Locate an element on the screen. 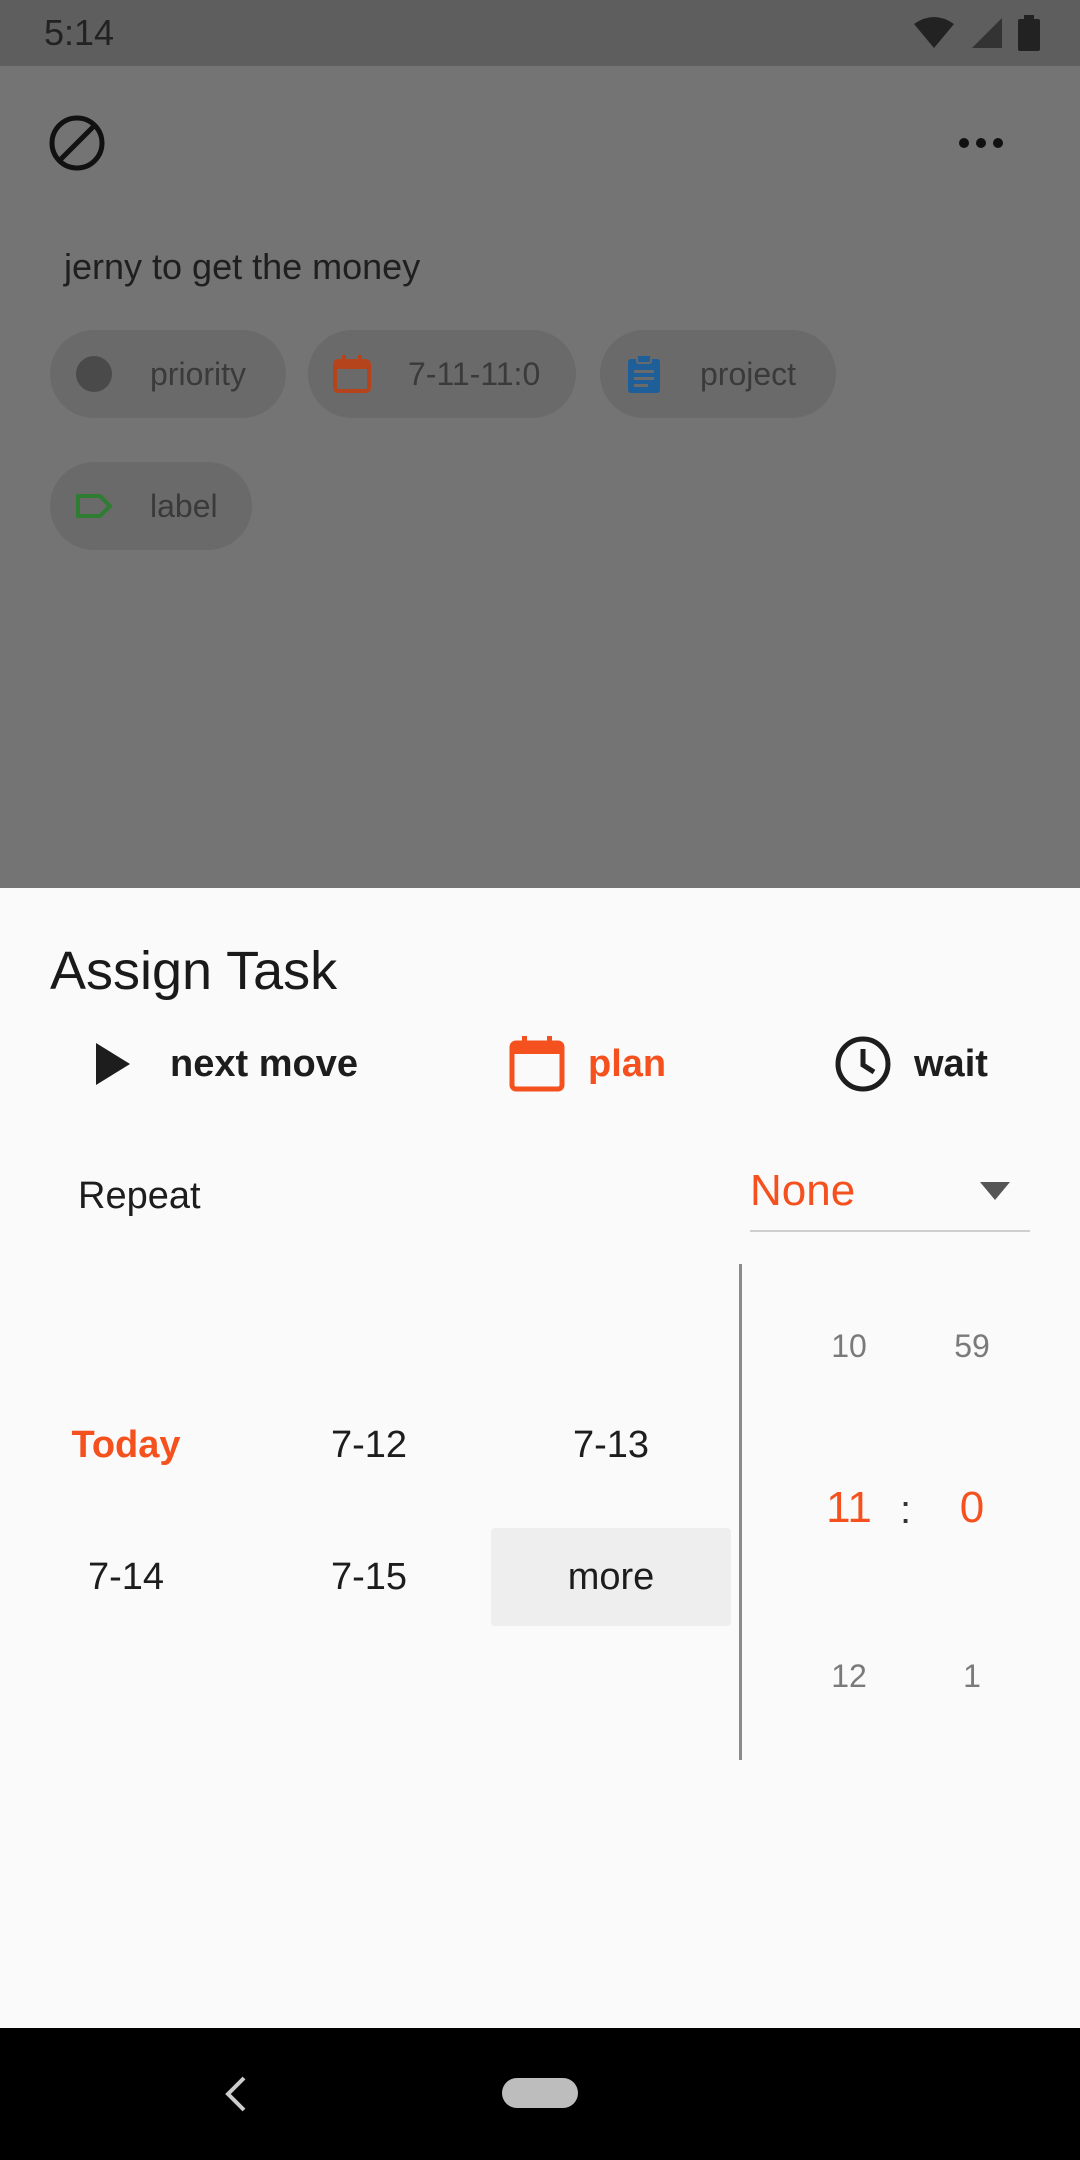 The image size is (1080, 2160). status-time: 5:14 is located at coordinates (79, 32).